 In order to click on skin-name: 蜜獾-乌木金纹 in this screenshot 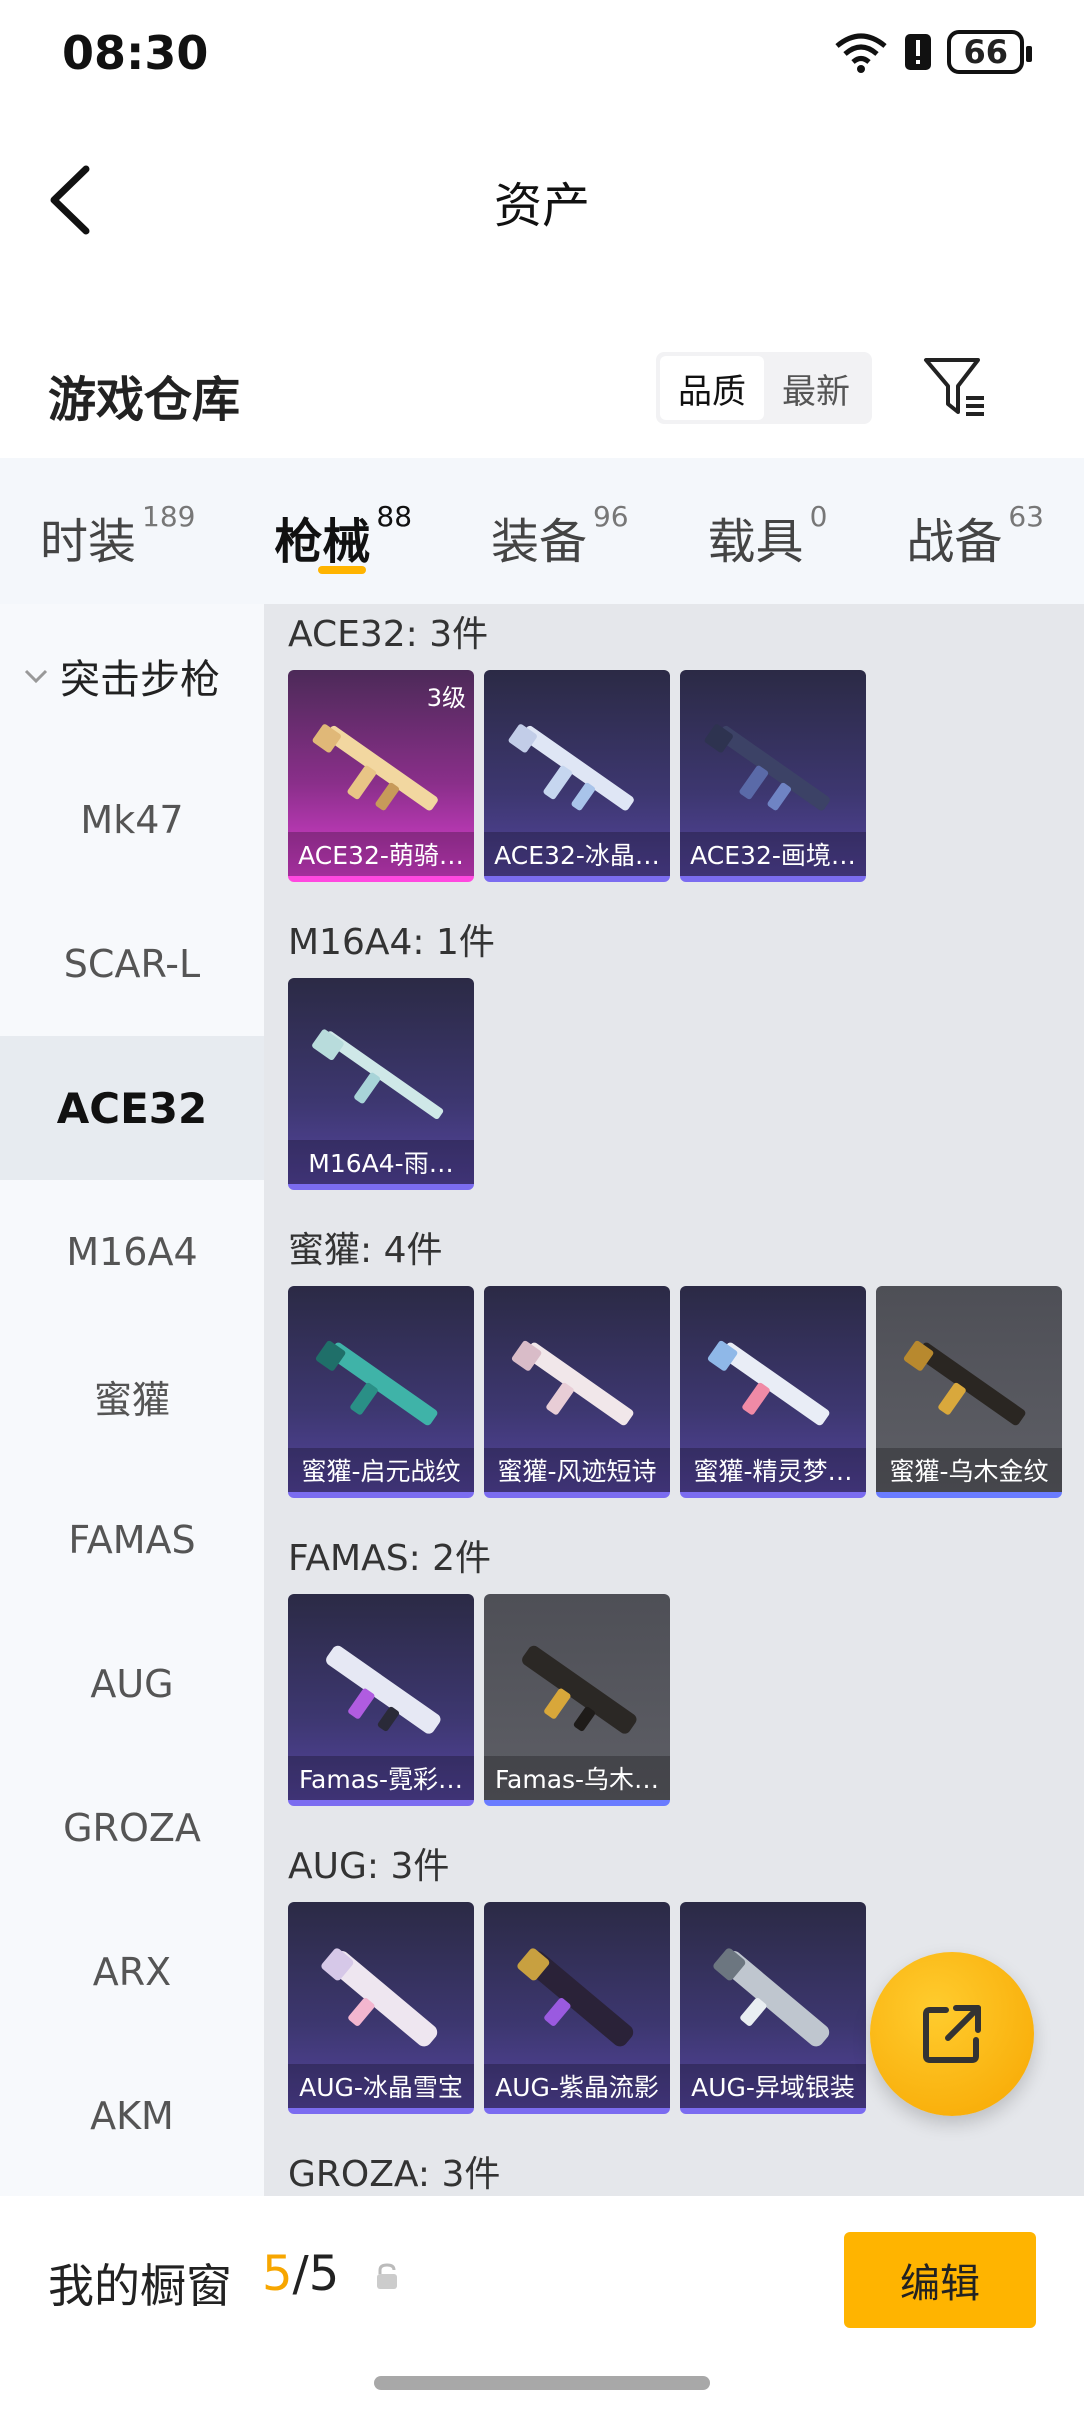, I will do `click(969, 1470)`.